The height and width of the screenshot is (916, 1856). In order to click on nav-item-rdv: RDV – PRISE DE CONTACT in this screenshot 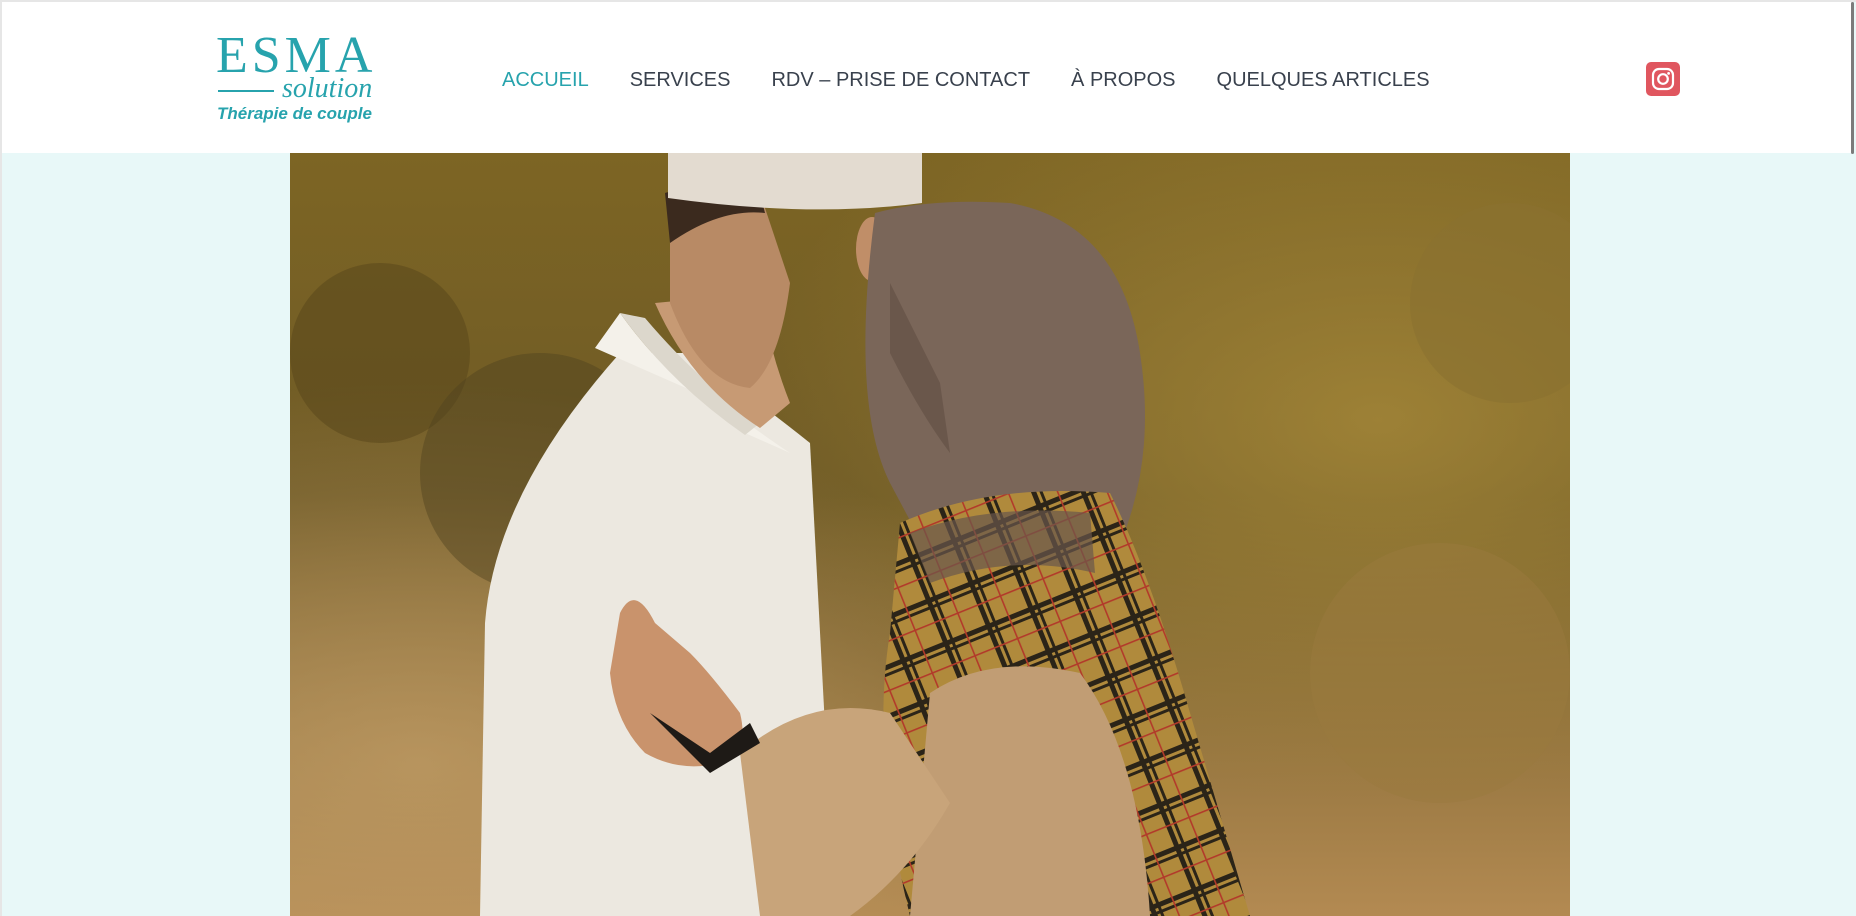, I will do `click(900, 80)`.